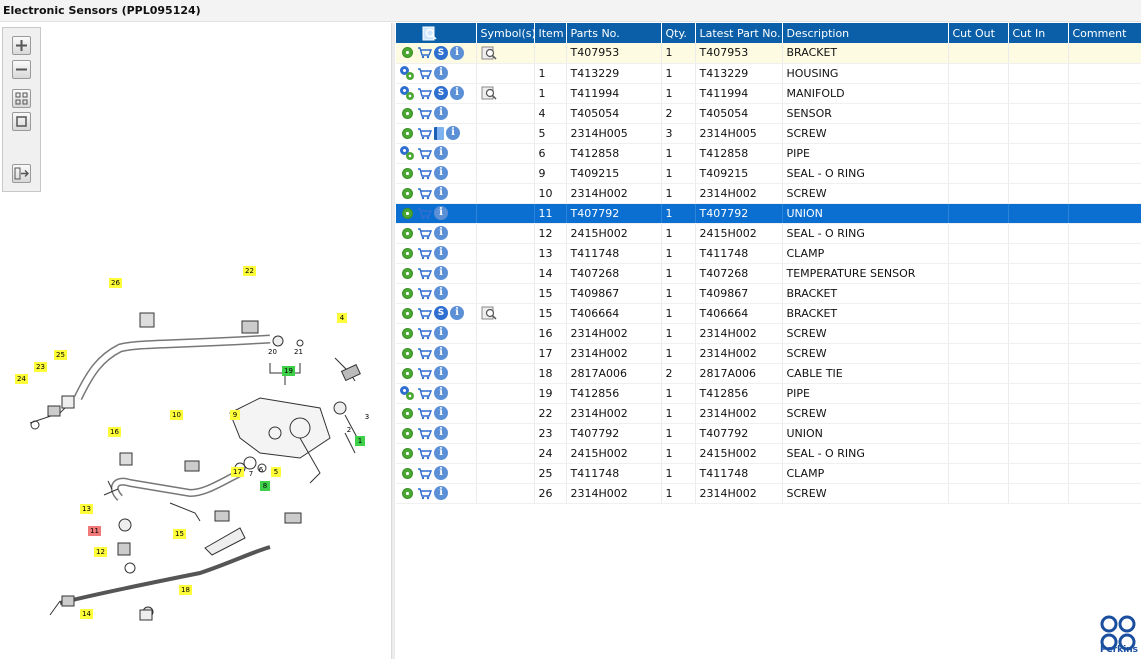  What do you see at coordinates (768, 93) in the screenshot?
I see `table-row: Si 1 T411994 1 T411994 MANIFOLD` at bounding box center [768, 93].